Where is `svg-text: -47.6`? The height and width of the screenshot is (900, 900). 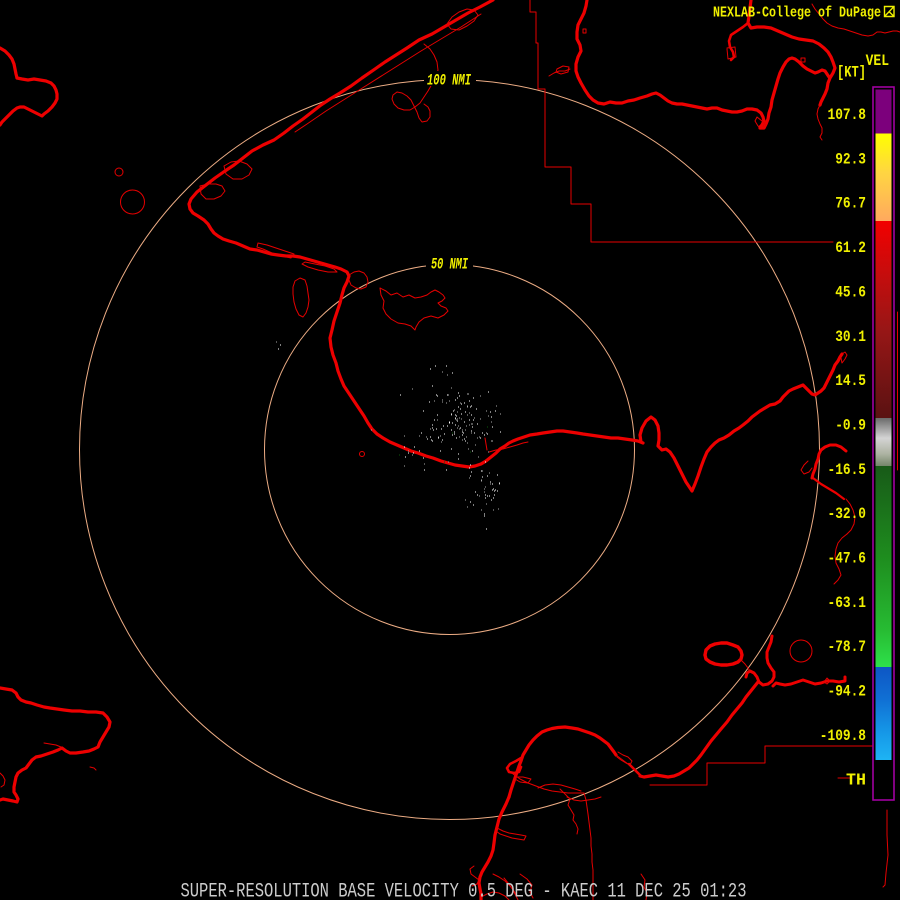 svg-text: -47.6 is located at coordinates (847, 559).